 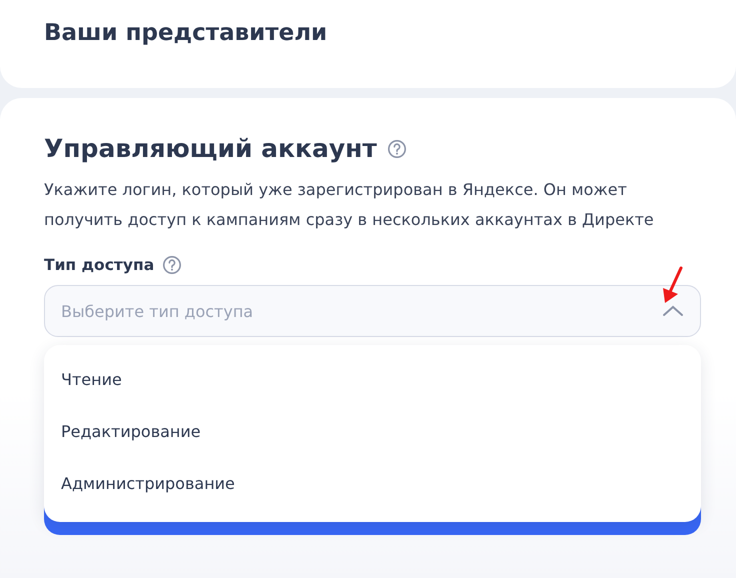 I want to click on select-input: Выберите тип доступа, so click(x=357, y=311).